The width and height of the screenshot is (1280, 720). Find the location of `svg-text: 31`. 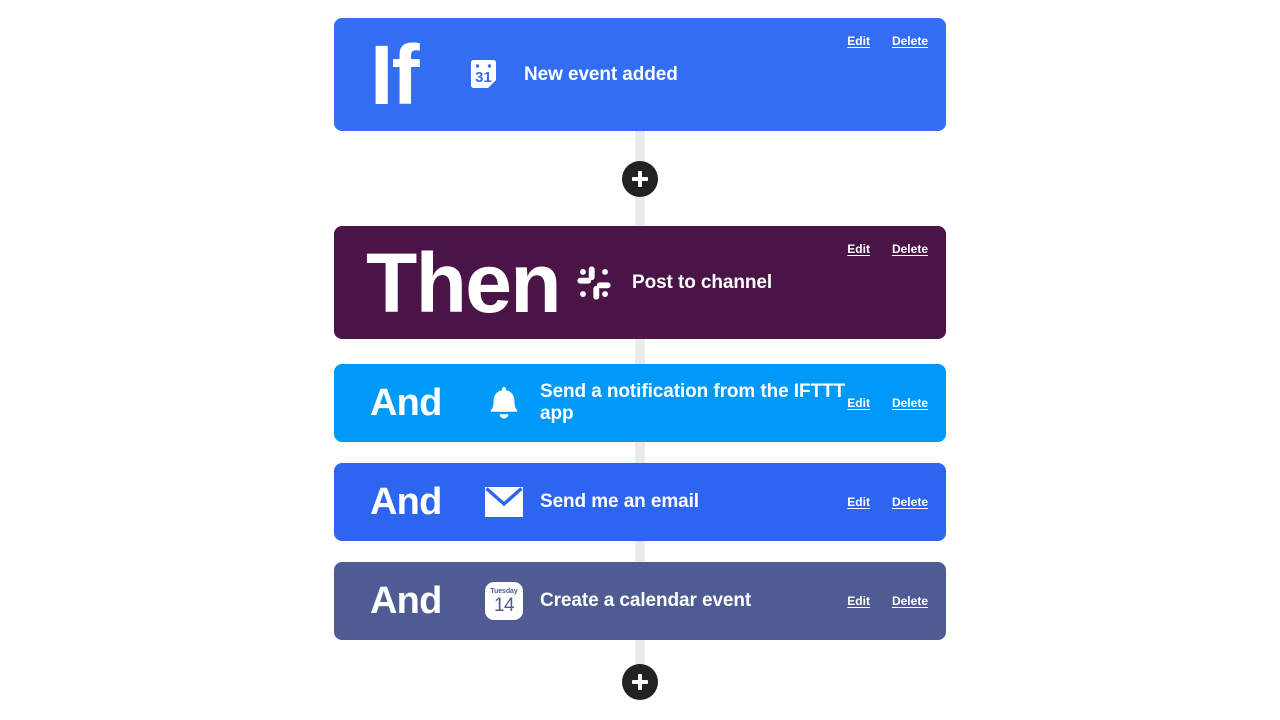

svg-text: 31 is located at coordinates (483, 77).